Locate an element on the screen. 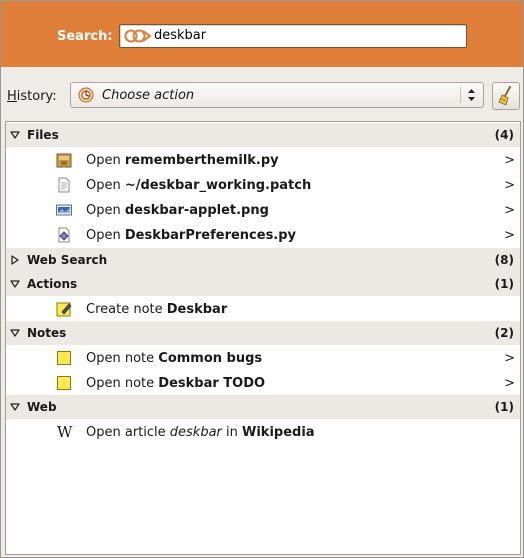 This screenshot has height=558, width=524. broom-icon is located at coordinates (504, 96).